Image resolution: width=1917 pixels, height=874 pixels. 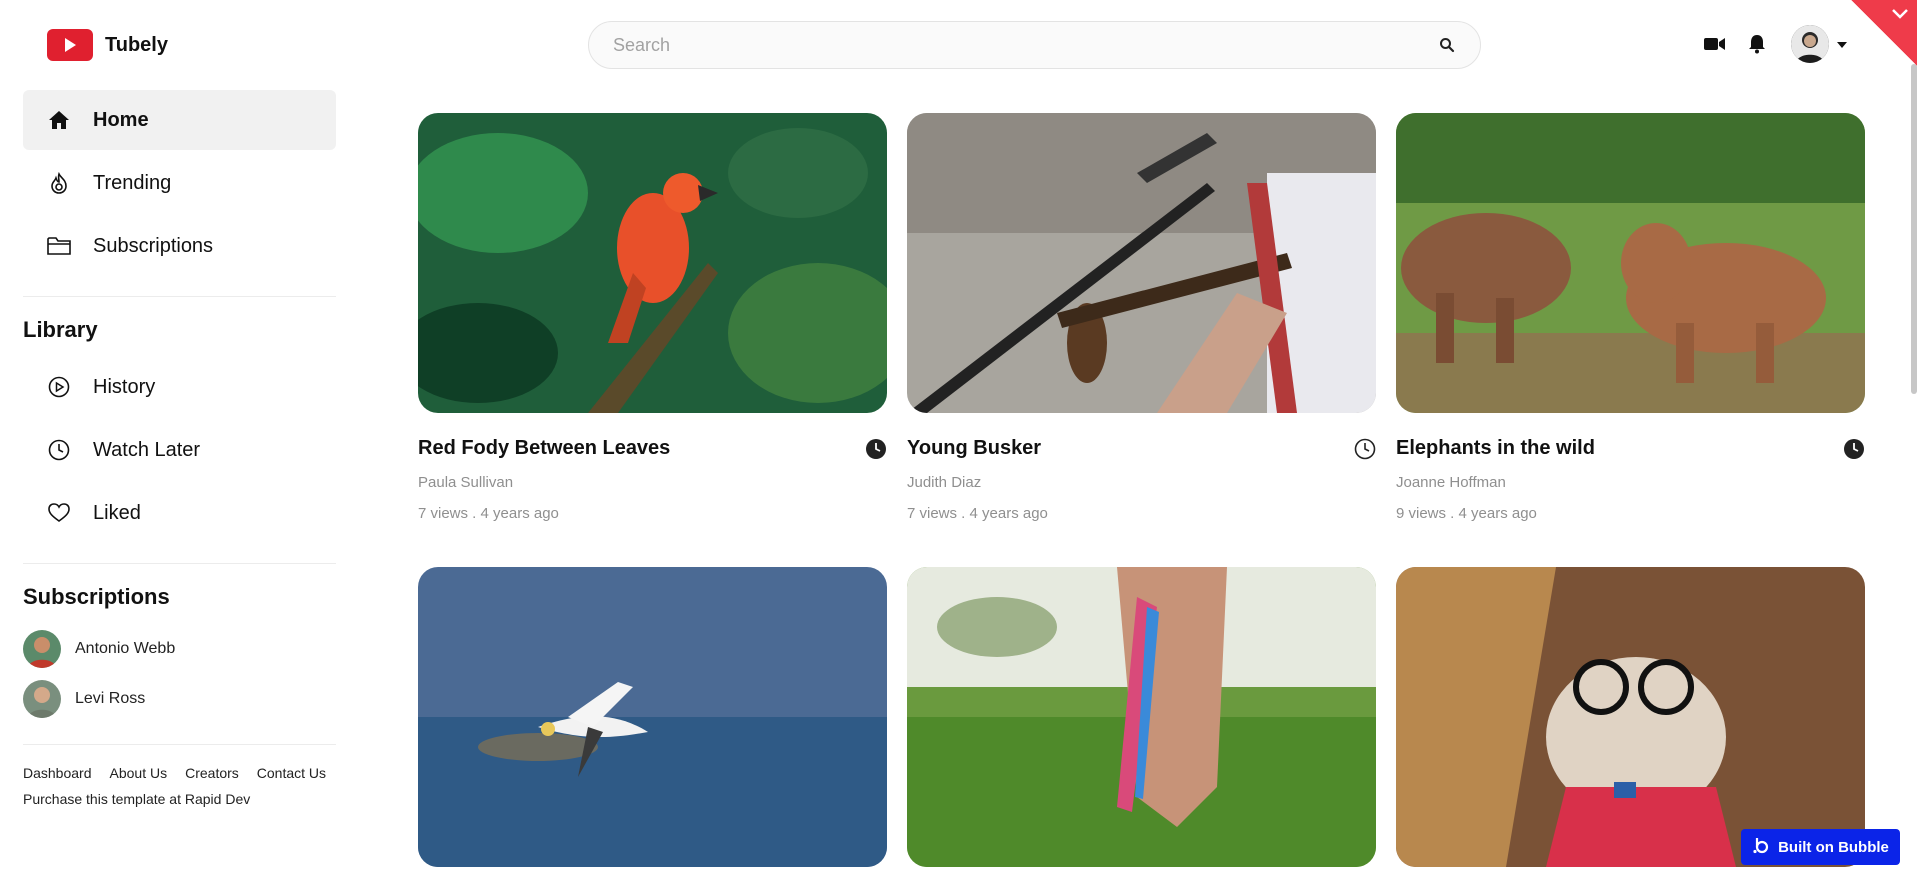 I want to click on search-icon, so click(x=1447, y=45).